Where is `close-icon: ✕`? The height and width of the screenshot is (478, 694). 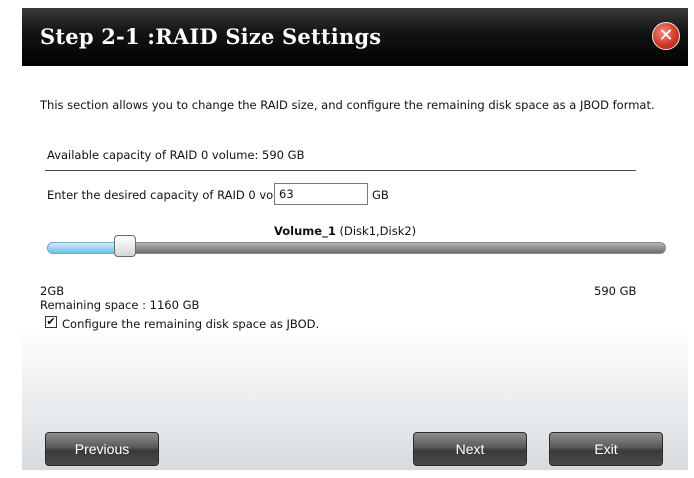 close-icon: ✕ is located at coordinates (666, 36).